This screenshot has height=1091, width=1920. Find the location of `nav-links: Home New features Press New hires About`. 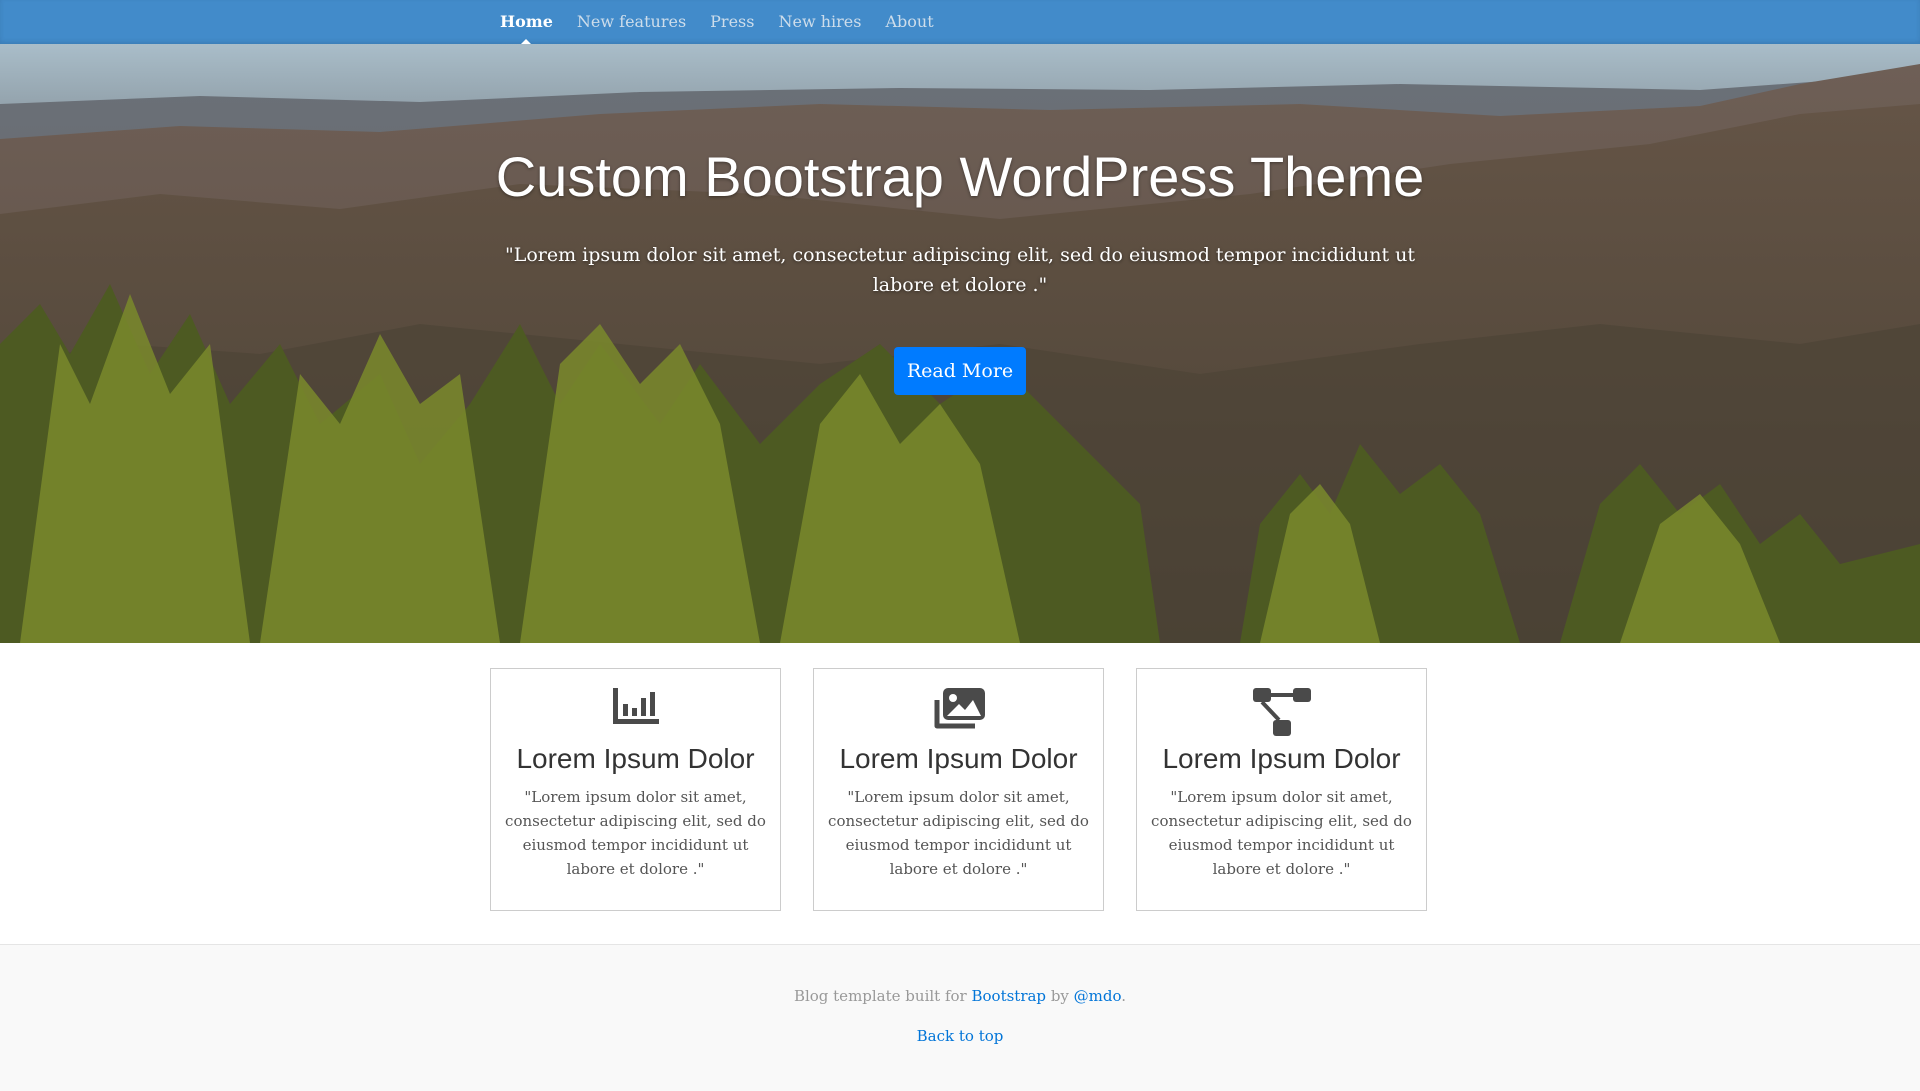

nav-links: Home New features Press New hires About is located at coordinates (717, 22).